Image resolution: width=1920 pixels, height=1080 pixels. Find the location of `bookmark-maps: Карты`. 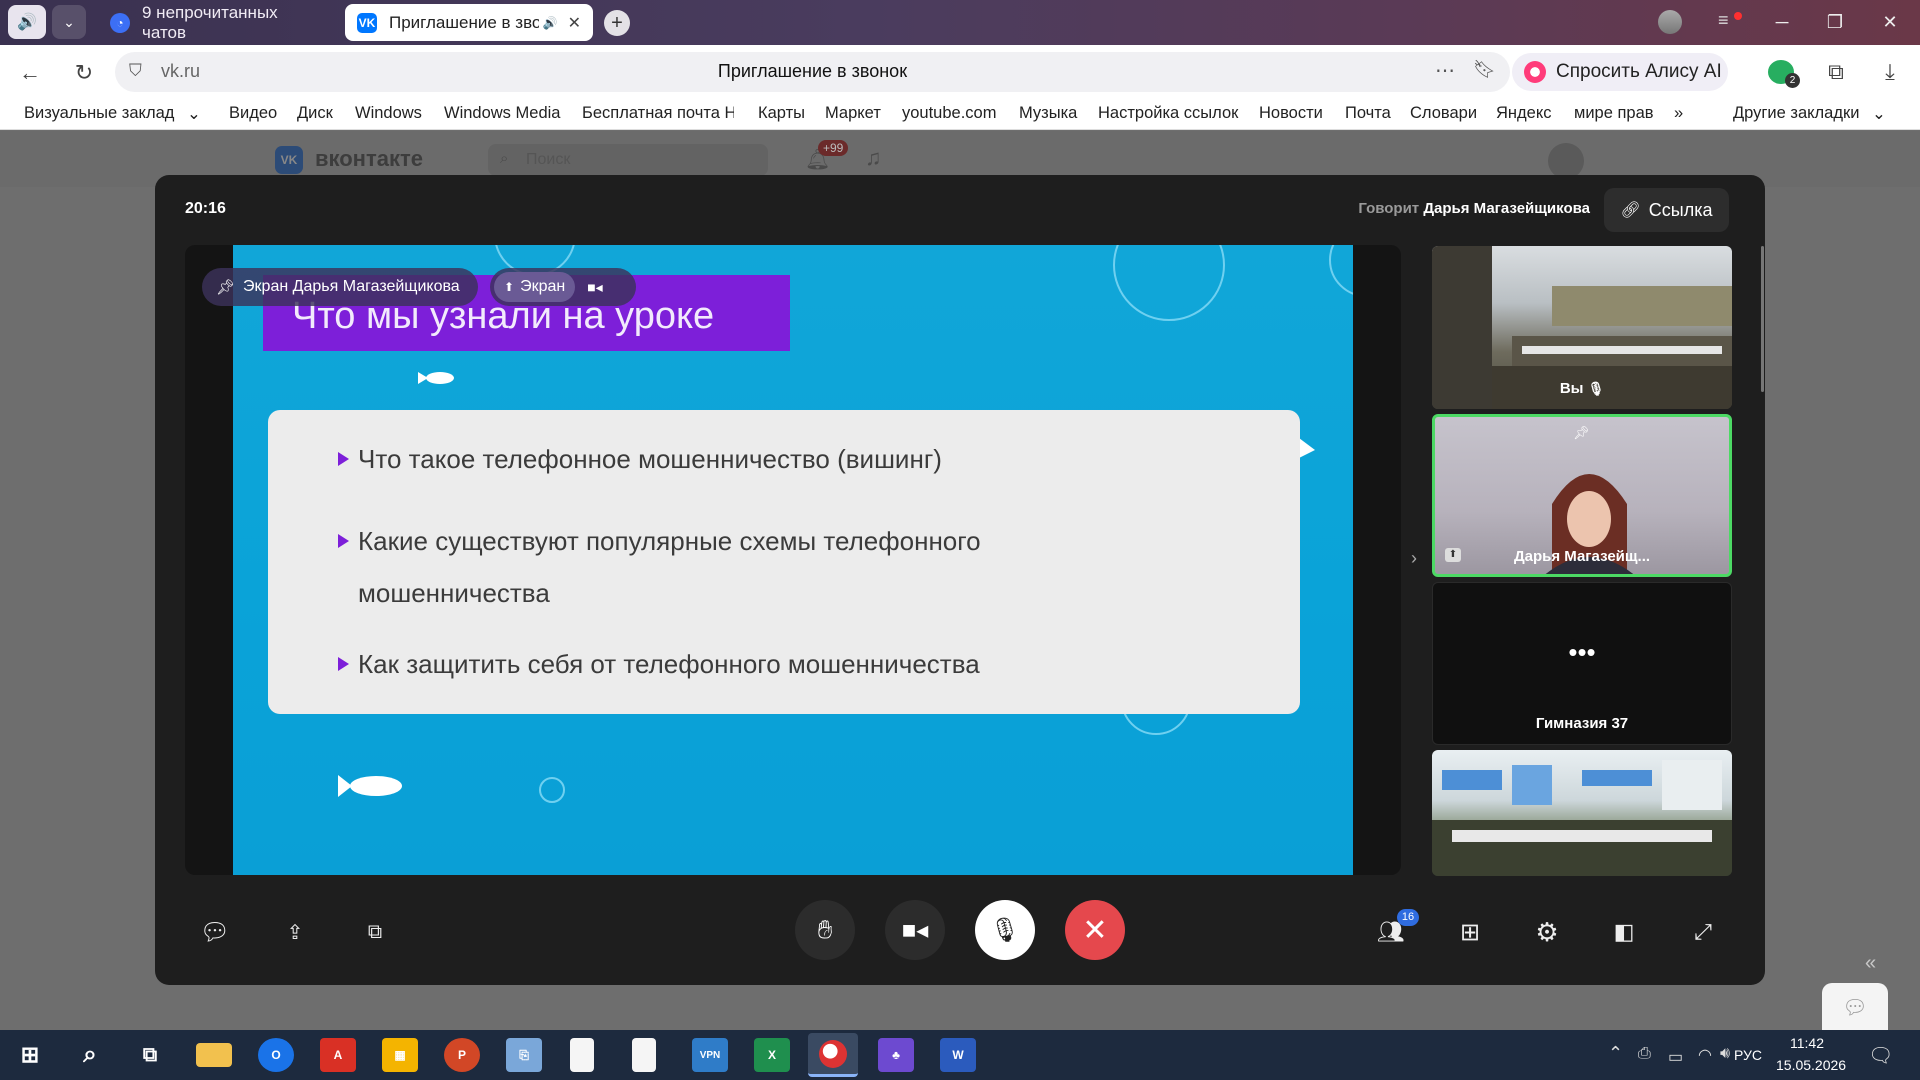

bookmark-maps: Карты is located at coordinates (781, 113).